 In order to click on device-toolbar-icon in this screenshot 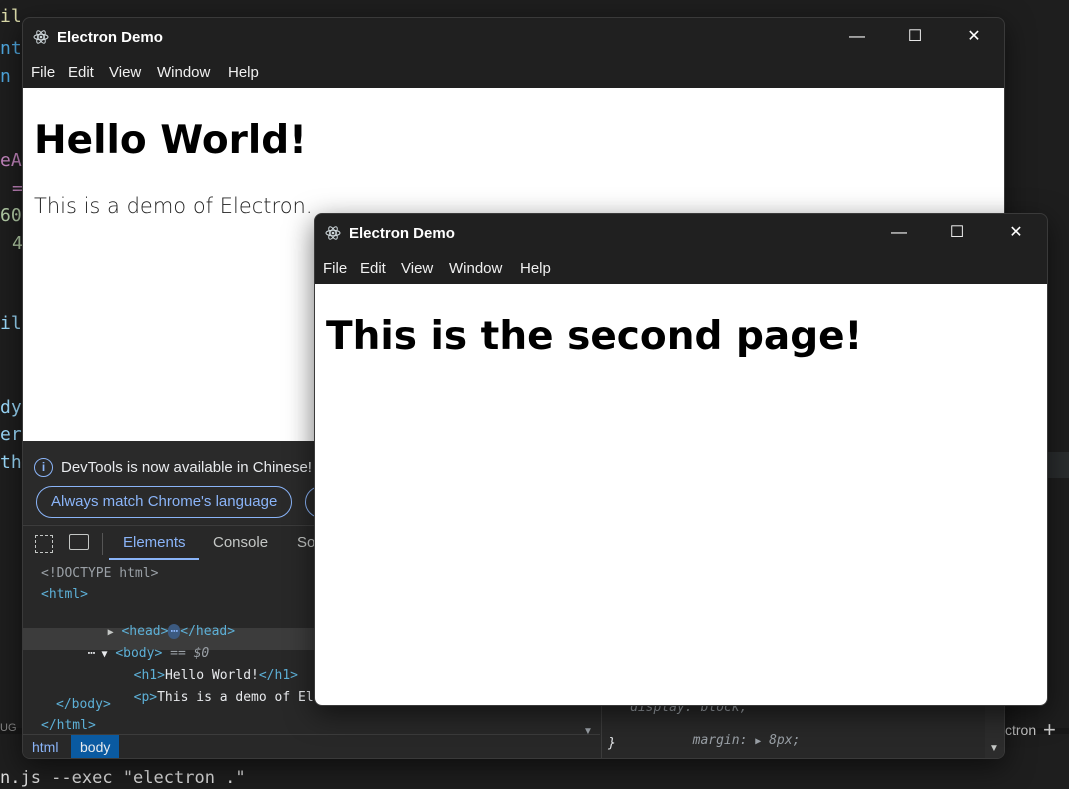, I will do `click(79, 542)`.